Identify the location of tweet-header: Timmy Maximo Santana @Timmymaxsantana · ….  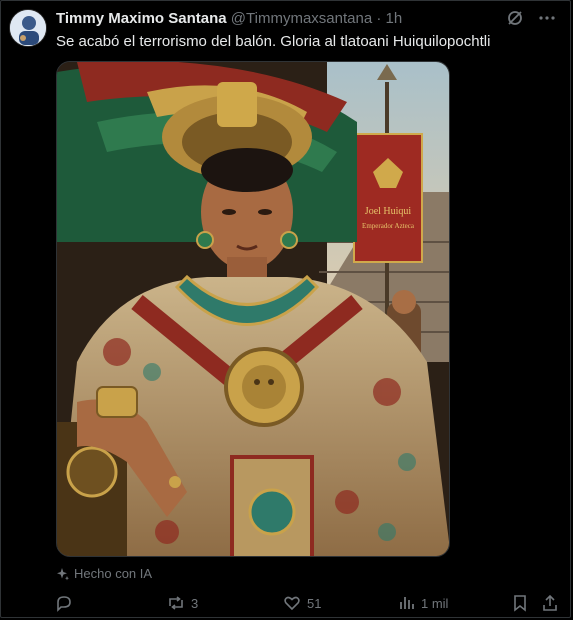
(278, 19).